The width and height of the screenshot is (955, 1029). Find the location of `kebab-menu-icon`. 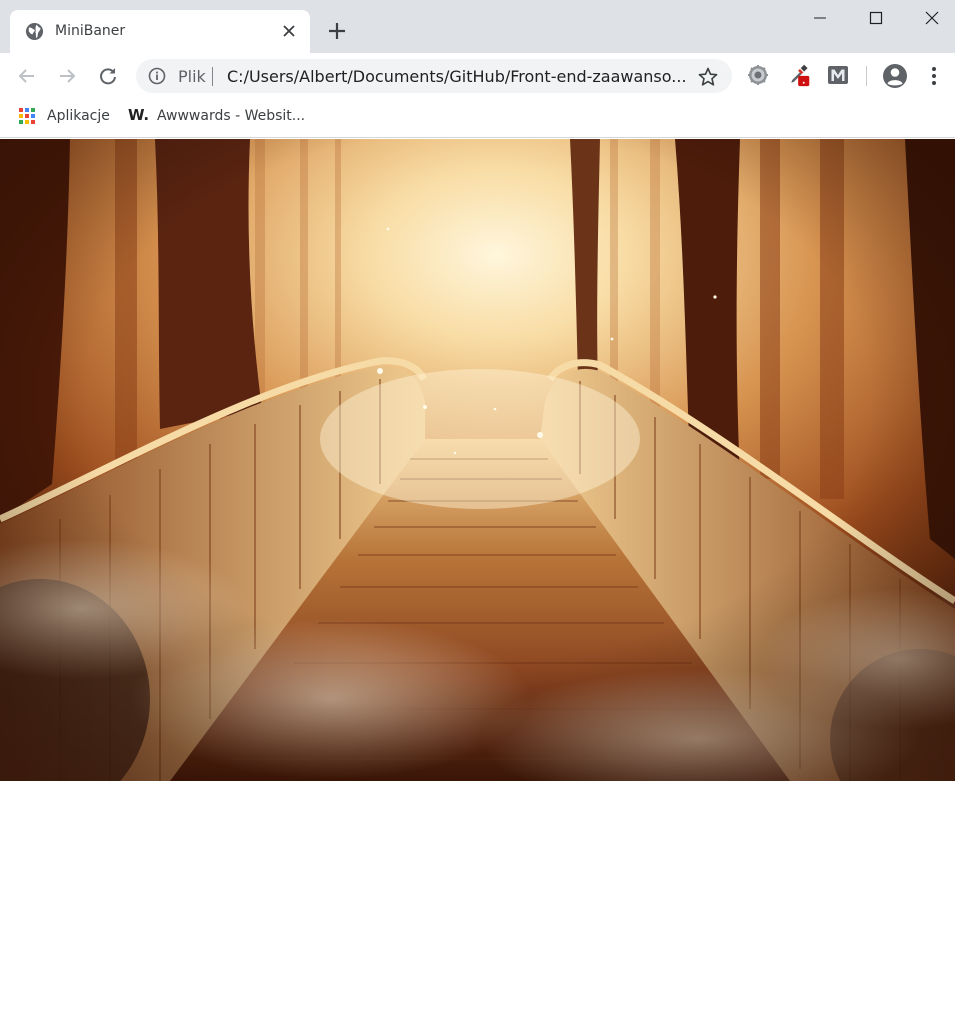

kebab-menu-icon is located at coordinates (934, 76).